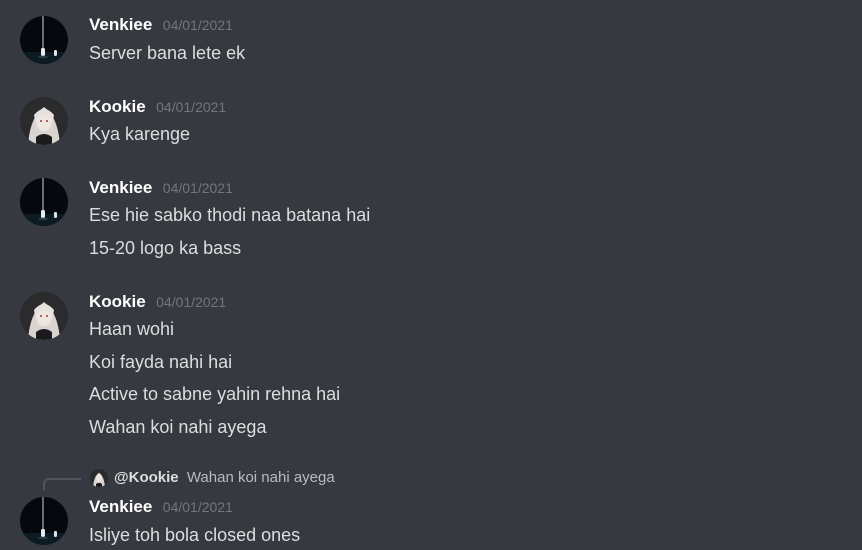 This screenshot has height=550, width=862. Describe the element at coordinates (132, 329) in the screenshot. I see `message-text: Haan wohi` at that location.